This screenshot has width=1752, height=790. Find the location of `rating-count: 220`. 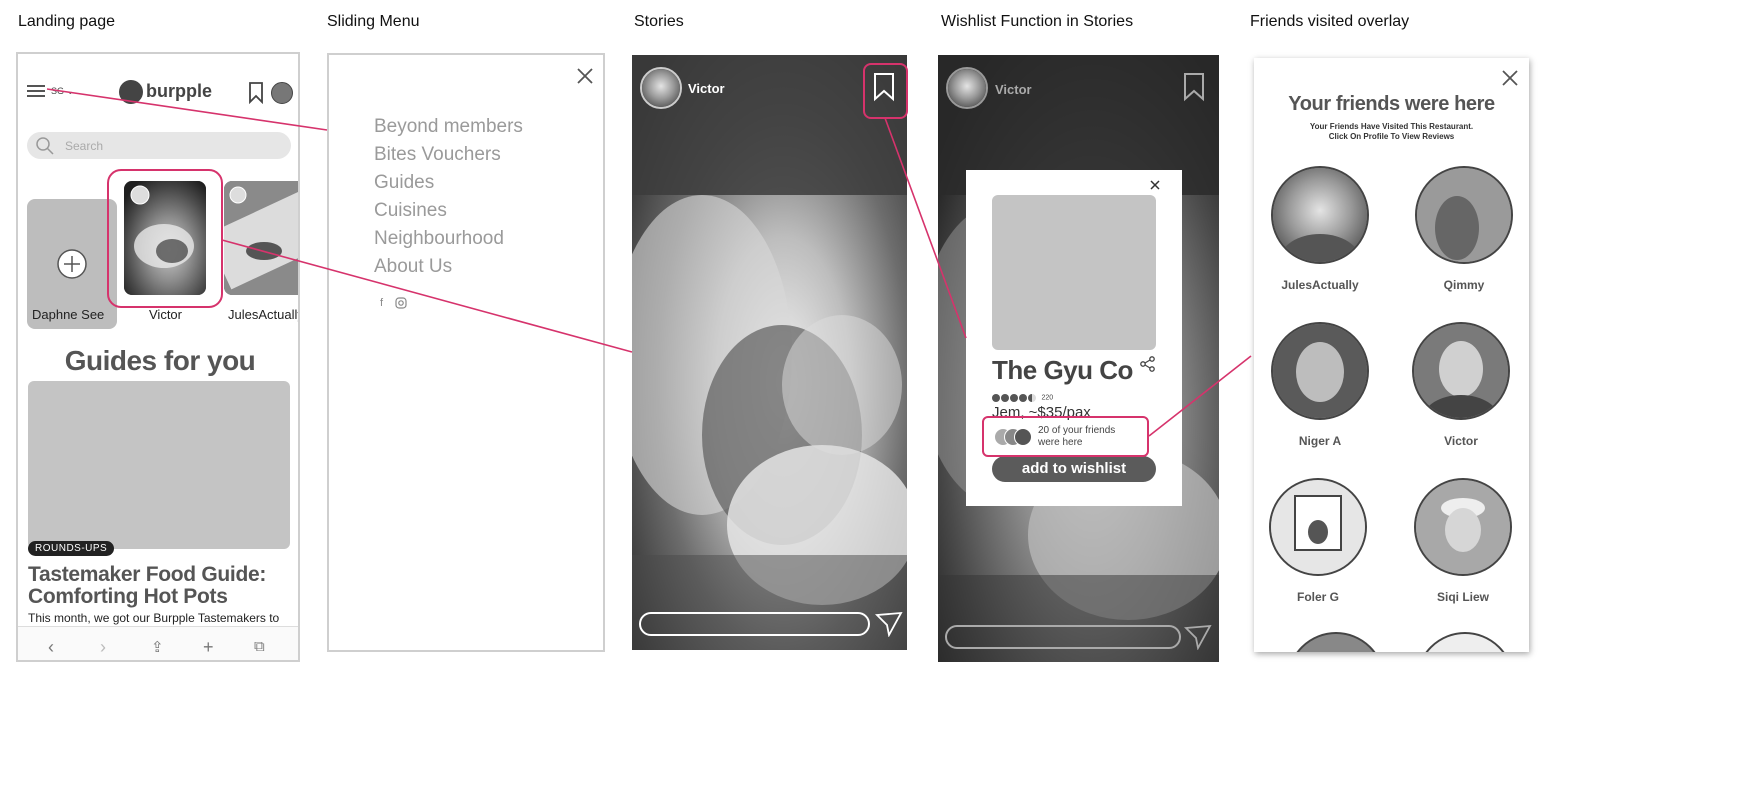

rating-count: 220 is located at coordinates (1047, 398).